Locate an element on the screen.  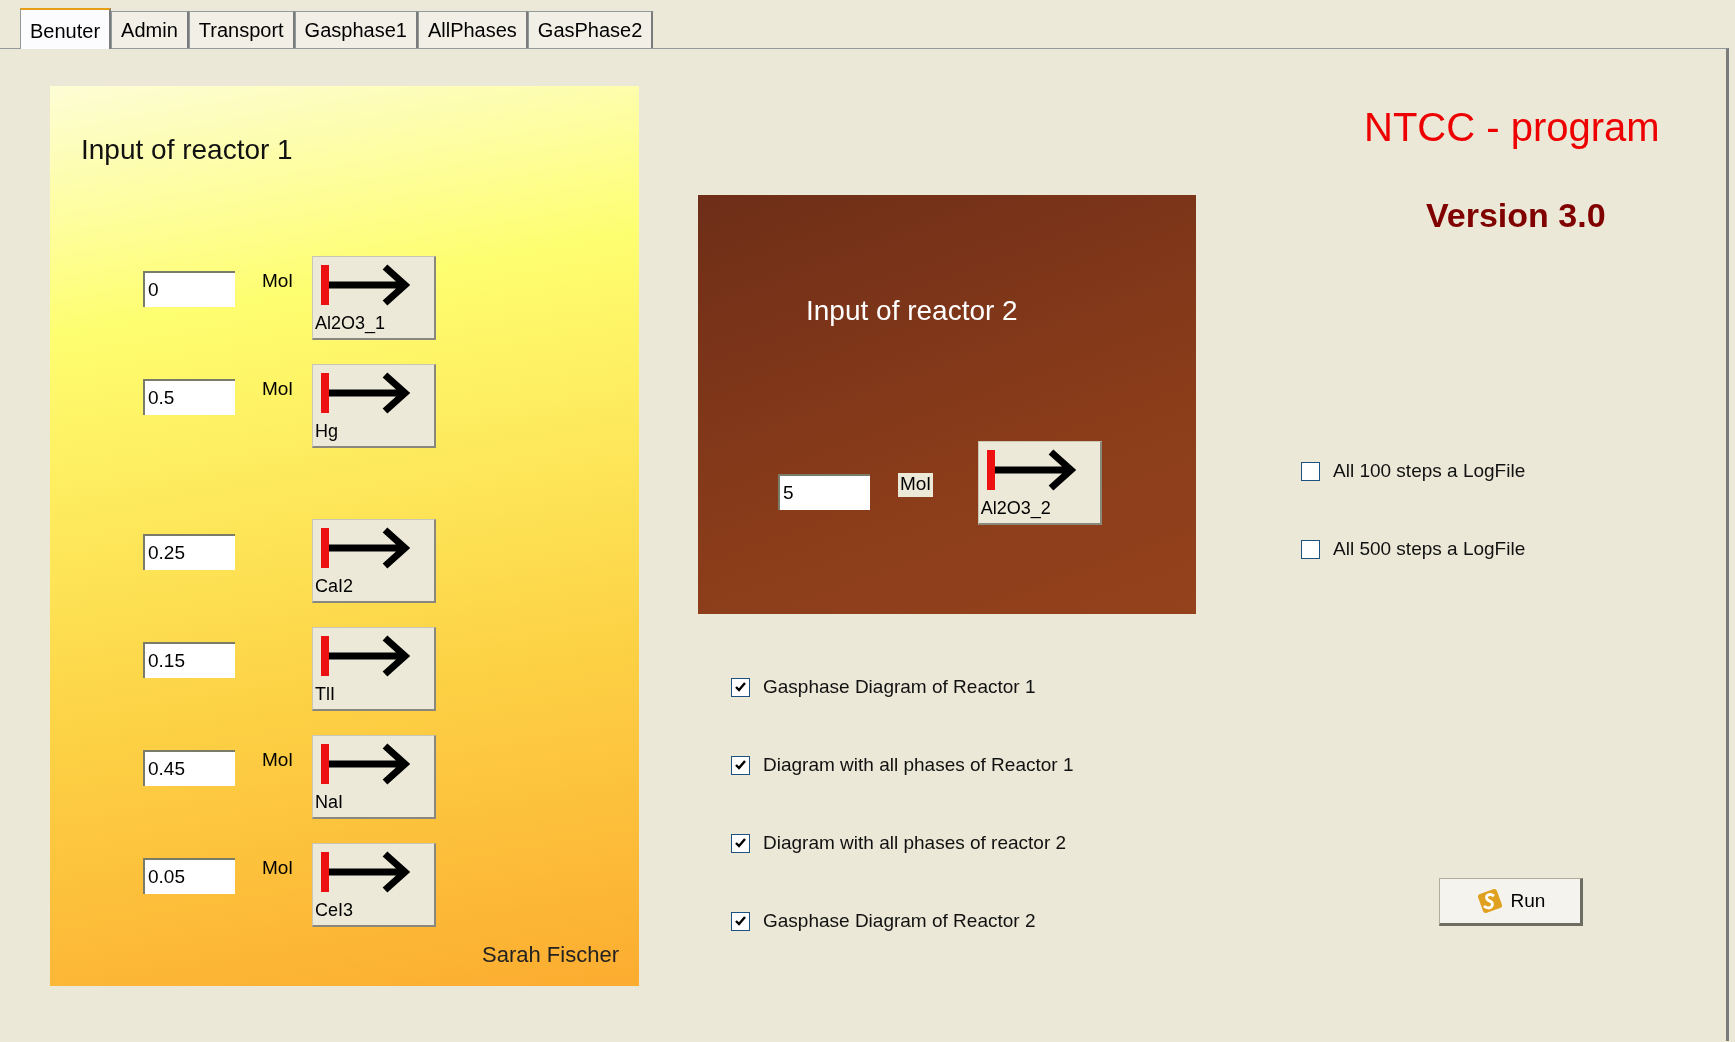
tab: Gasphase1 is located at coordinates (356, 29).